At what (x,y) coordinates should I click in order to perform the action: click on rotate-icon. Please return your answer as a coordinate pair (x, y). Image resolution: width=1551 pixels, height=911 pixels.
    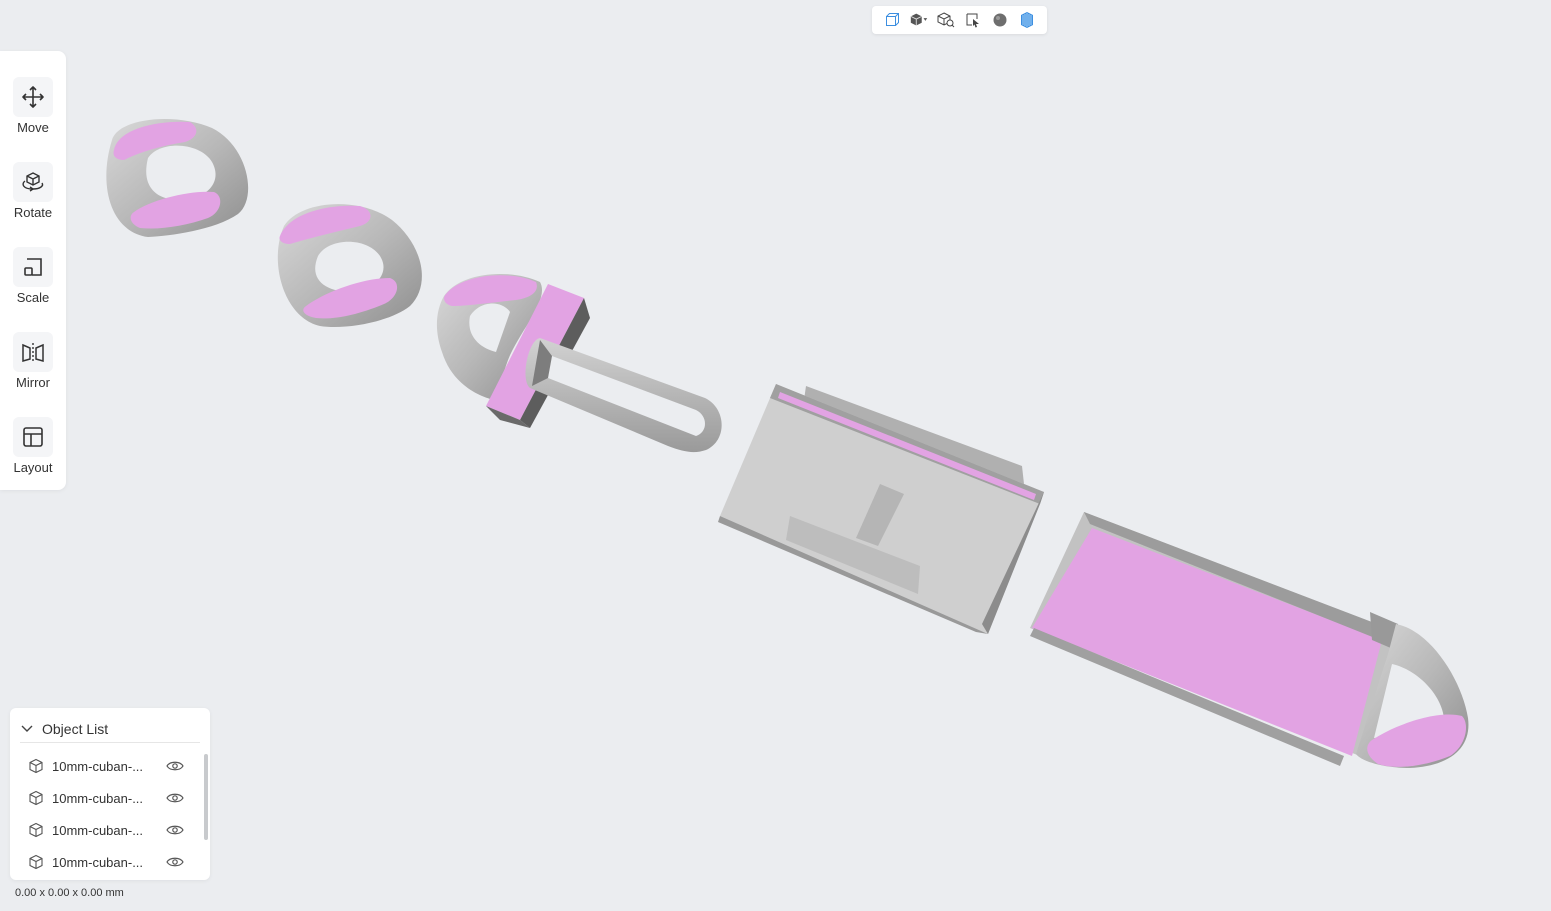
    Looking at the image, I should click on (33, 182).